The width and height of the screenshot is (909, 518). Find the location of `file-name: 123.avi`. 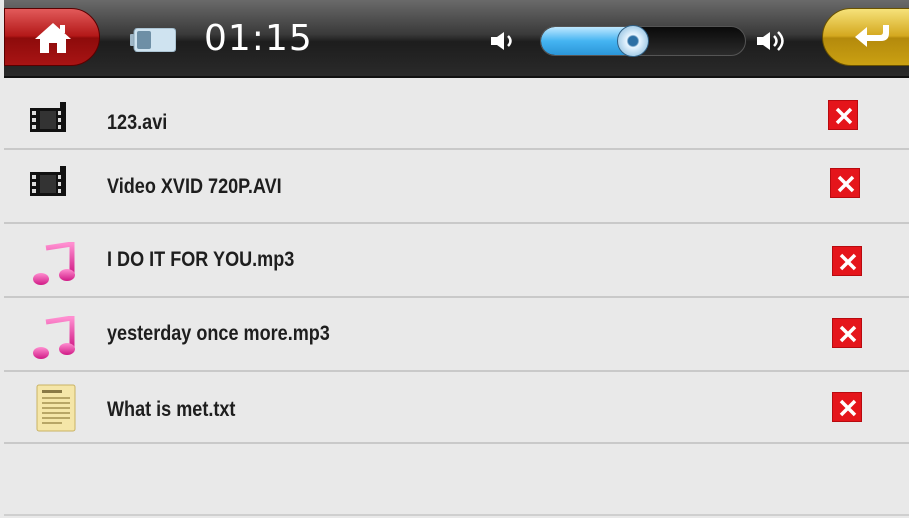

file-name: 123.avi is located at coordinates (137, 122).